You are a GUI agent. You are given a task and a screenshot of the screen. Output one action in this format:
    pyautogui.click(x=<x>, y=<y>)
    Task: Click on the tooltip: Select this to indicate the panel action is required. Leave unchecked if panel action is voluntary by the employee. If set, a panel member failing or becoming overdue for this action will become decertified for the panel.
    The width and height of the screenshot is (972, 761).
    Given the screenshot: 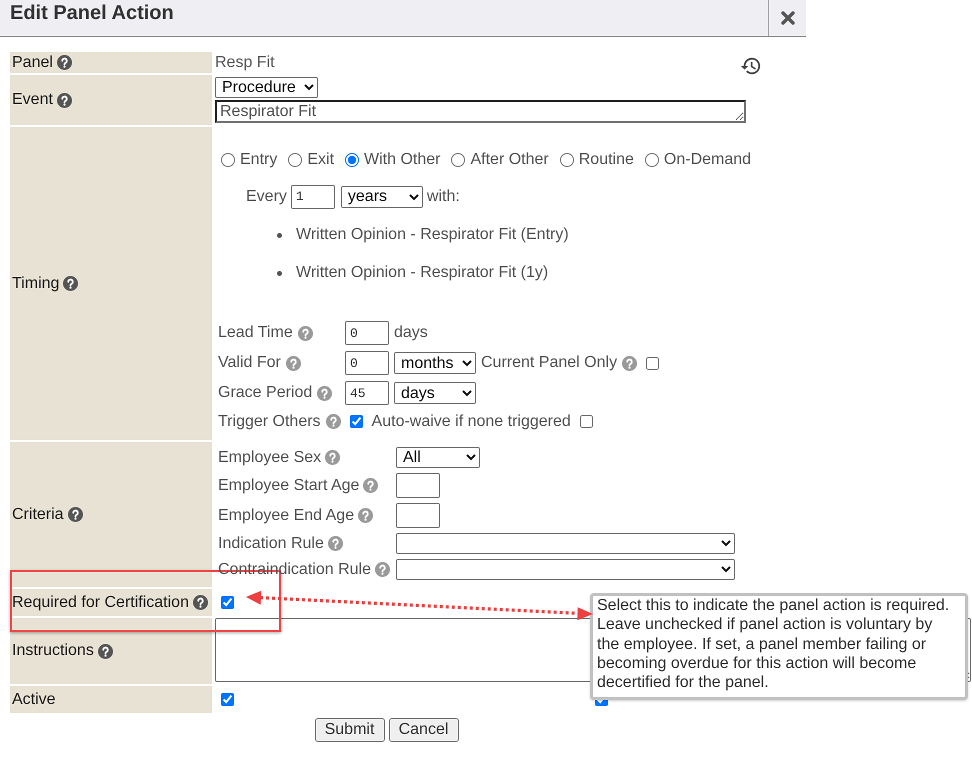 What is the action you would take?
    pyautogui.click(x=779, y=646)
    